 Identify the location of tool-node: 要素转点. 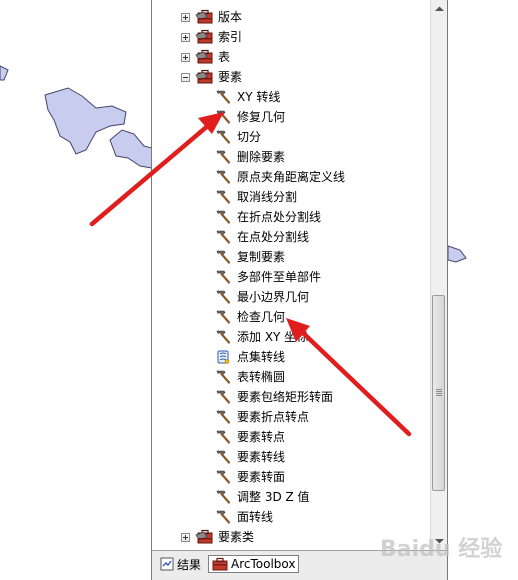
(250, 437).